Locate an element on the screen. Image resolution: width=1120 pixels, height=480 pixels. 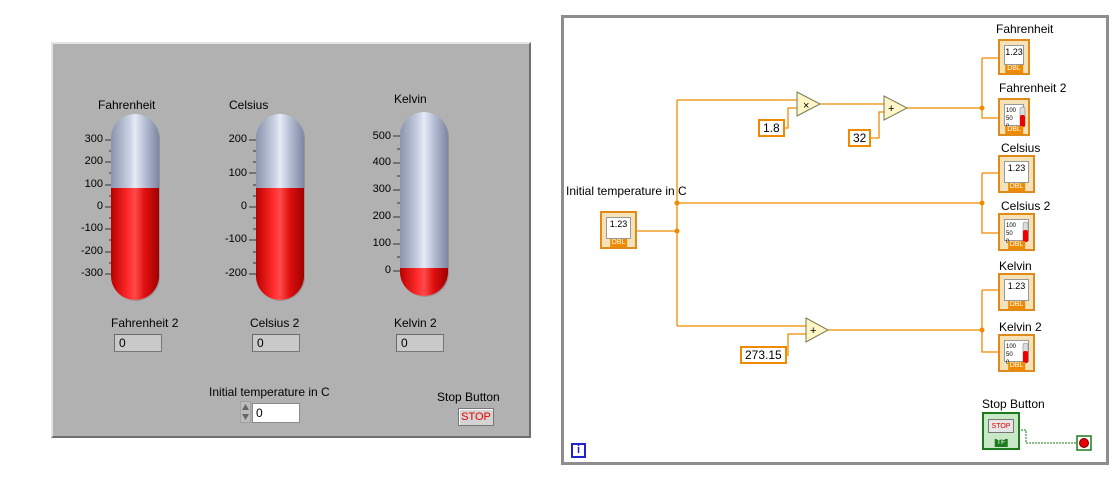
initial-temp-control-terminal: 1.23 DBL is located at coordinates (618, 230).